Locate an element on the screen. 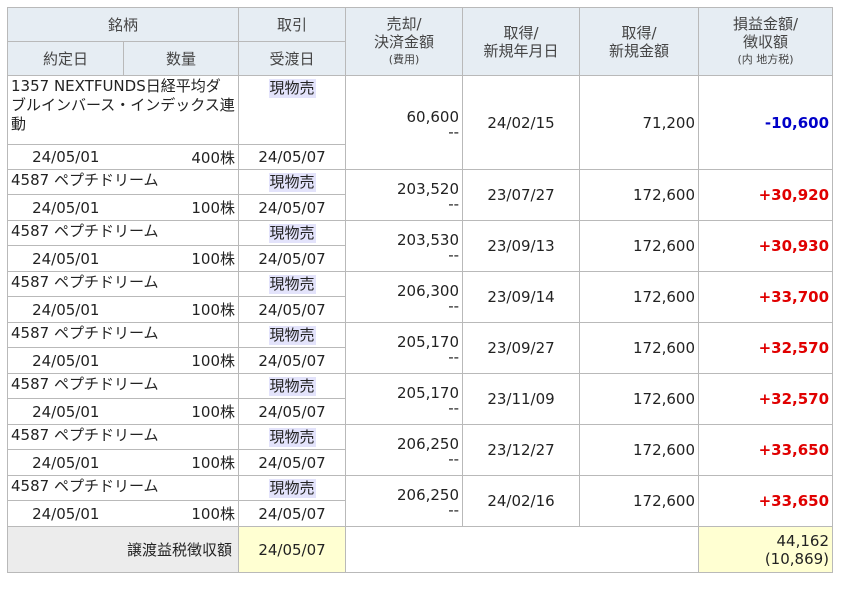  shutoku-amount-line2: 新規金額 is located at coordinates (639, 50).